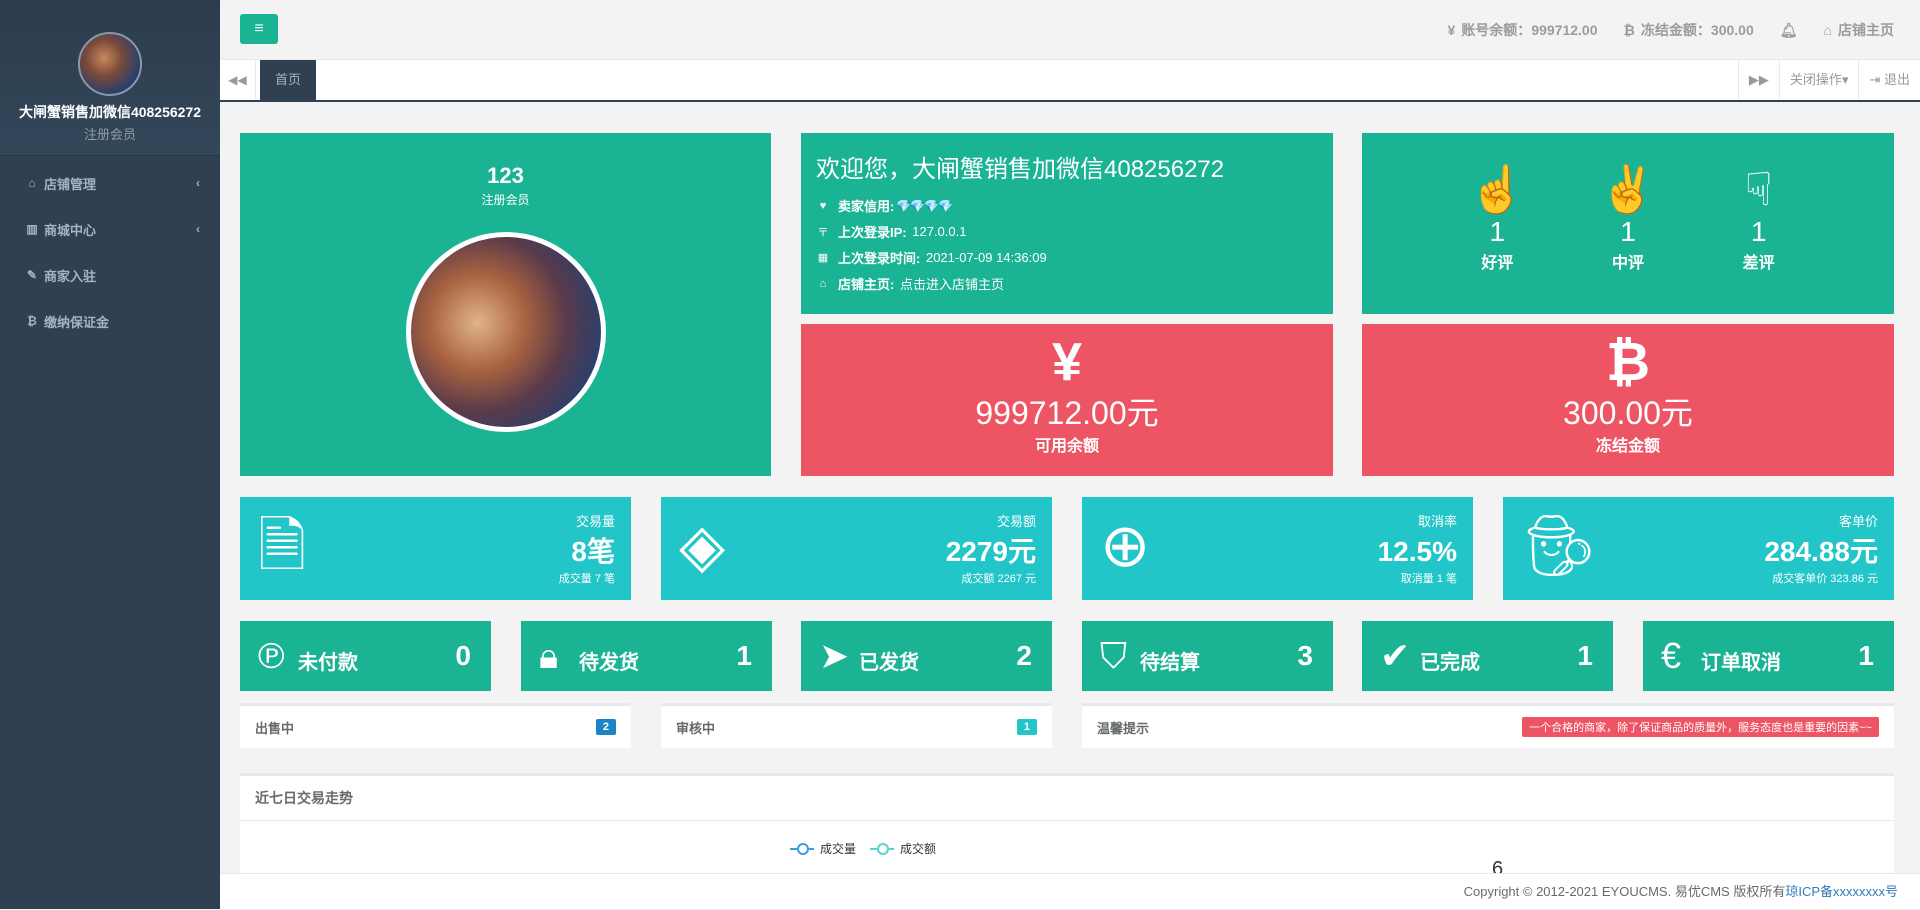  I want to click on order-completed: ✔ 已完成 1, so click(1487, 656).